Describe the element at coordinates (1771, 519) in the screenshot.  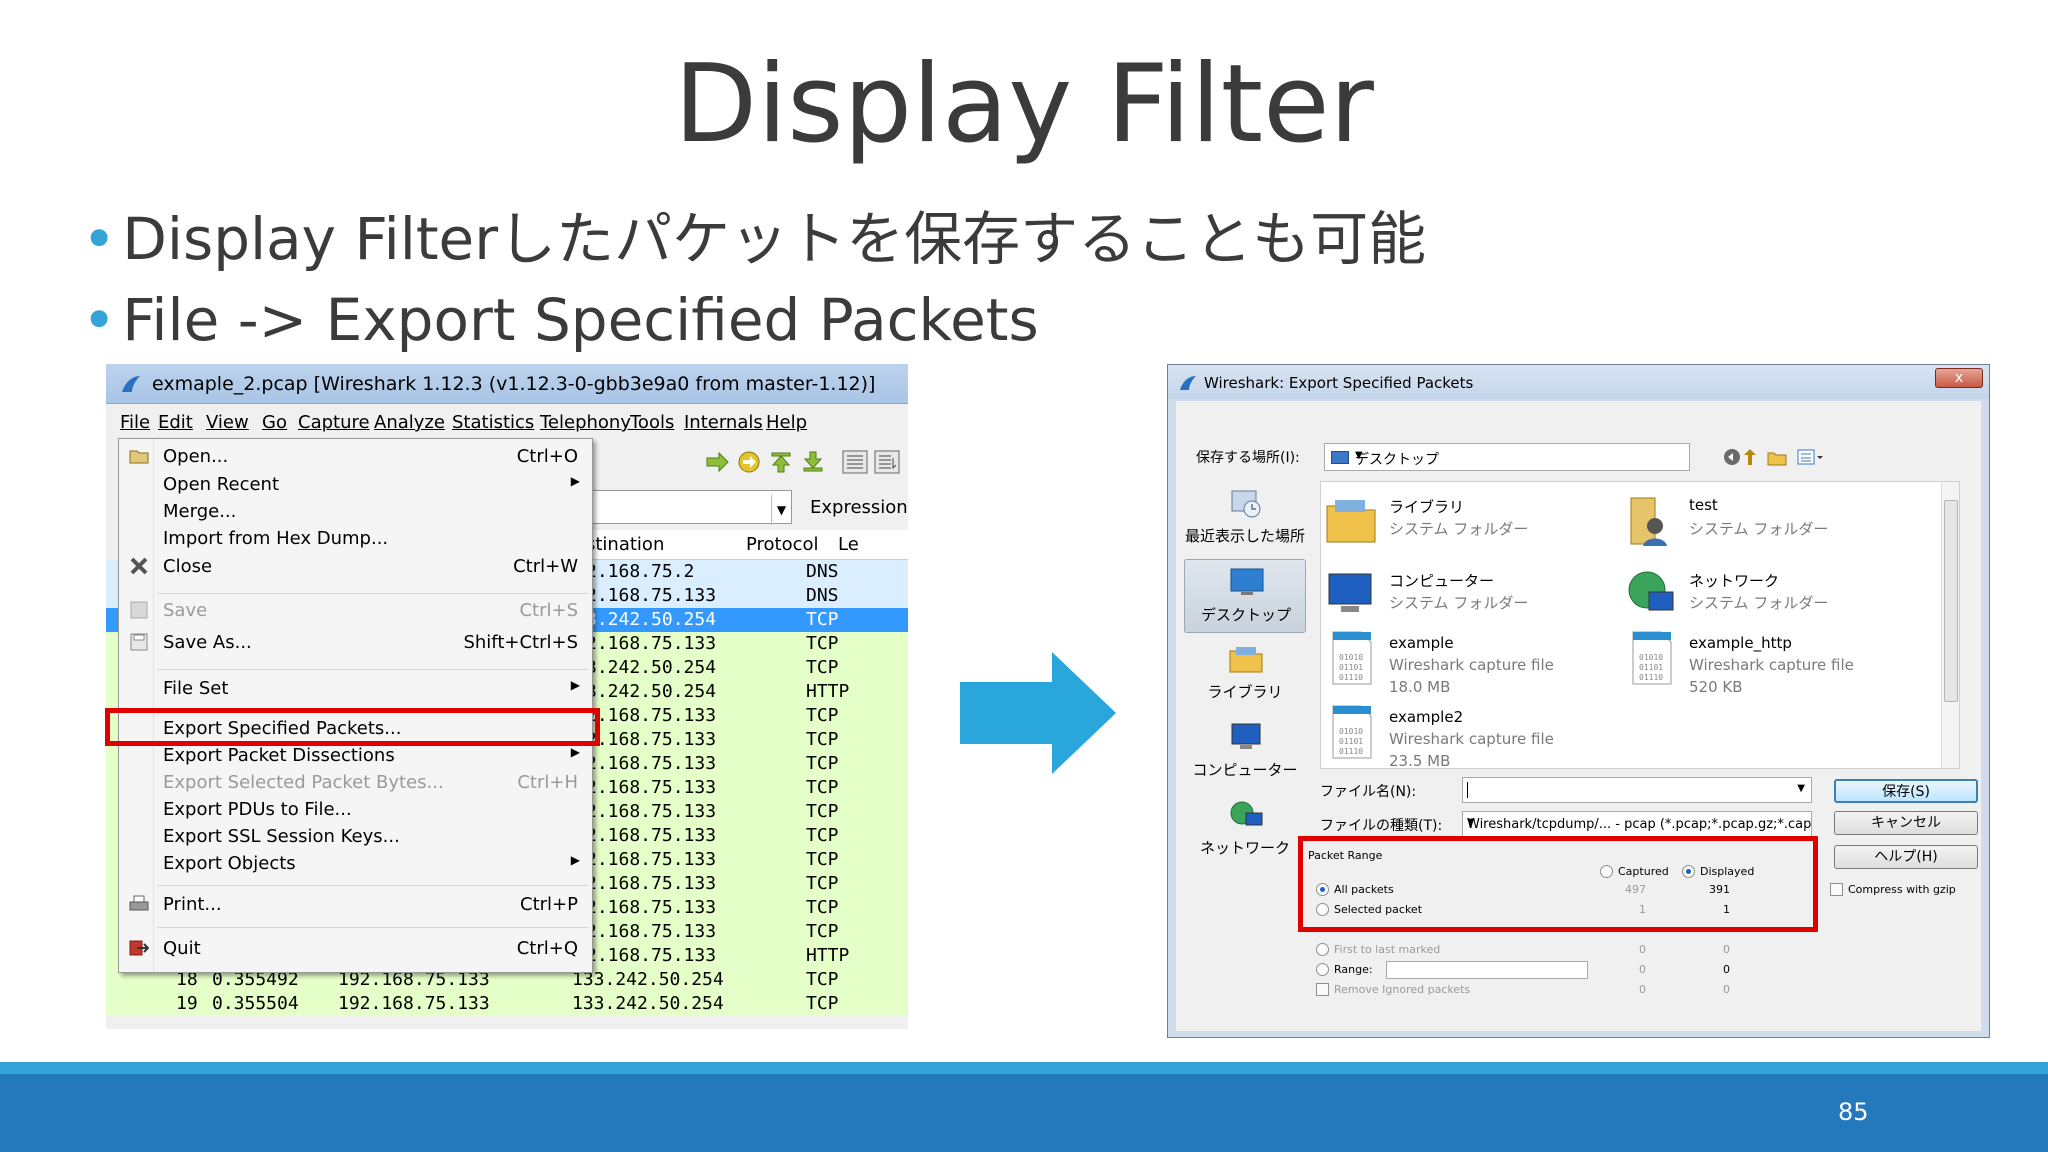
I see `file-item-test: test システム フォルダー` at that location.